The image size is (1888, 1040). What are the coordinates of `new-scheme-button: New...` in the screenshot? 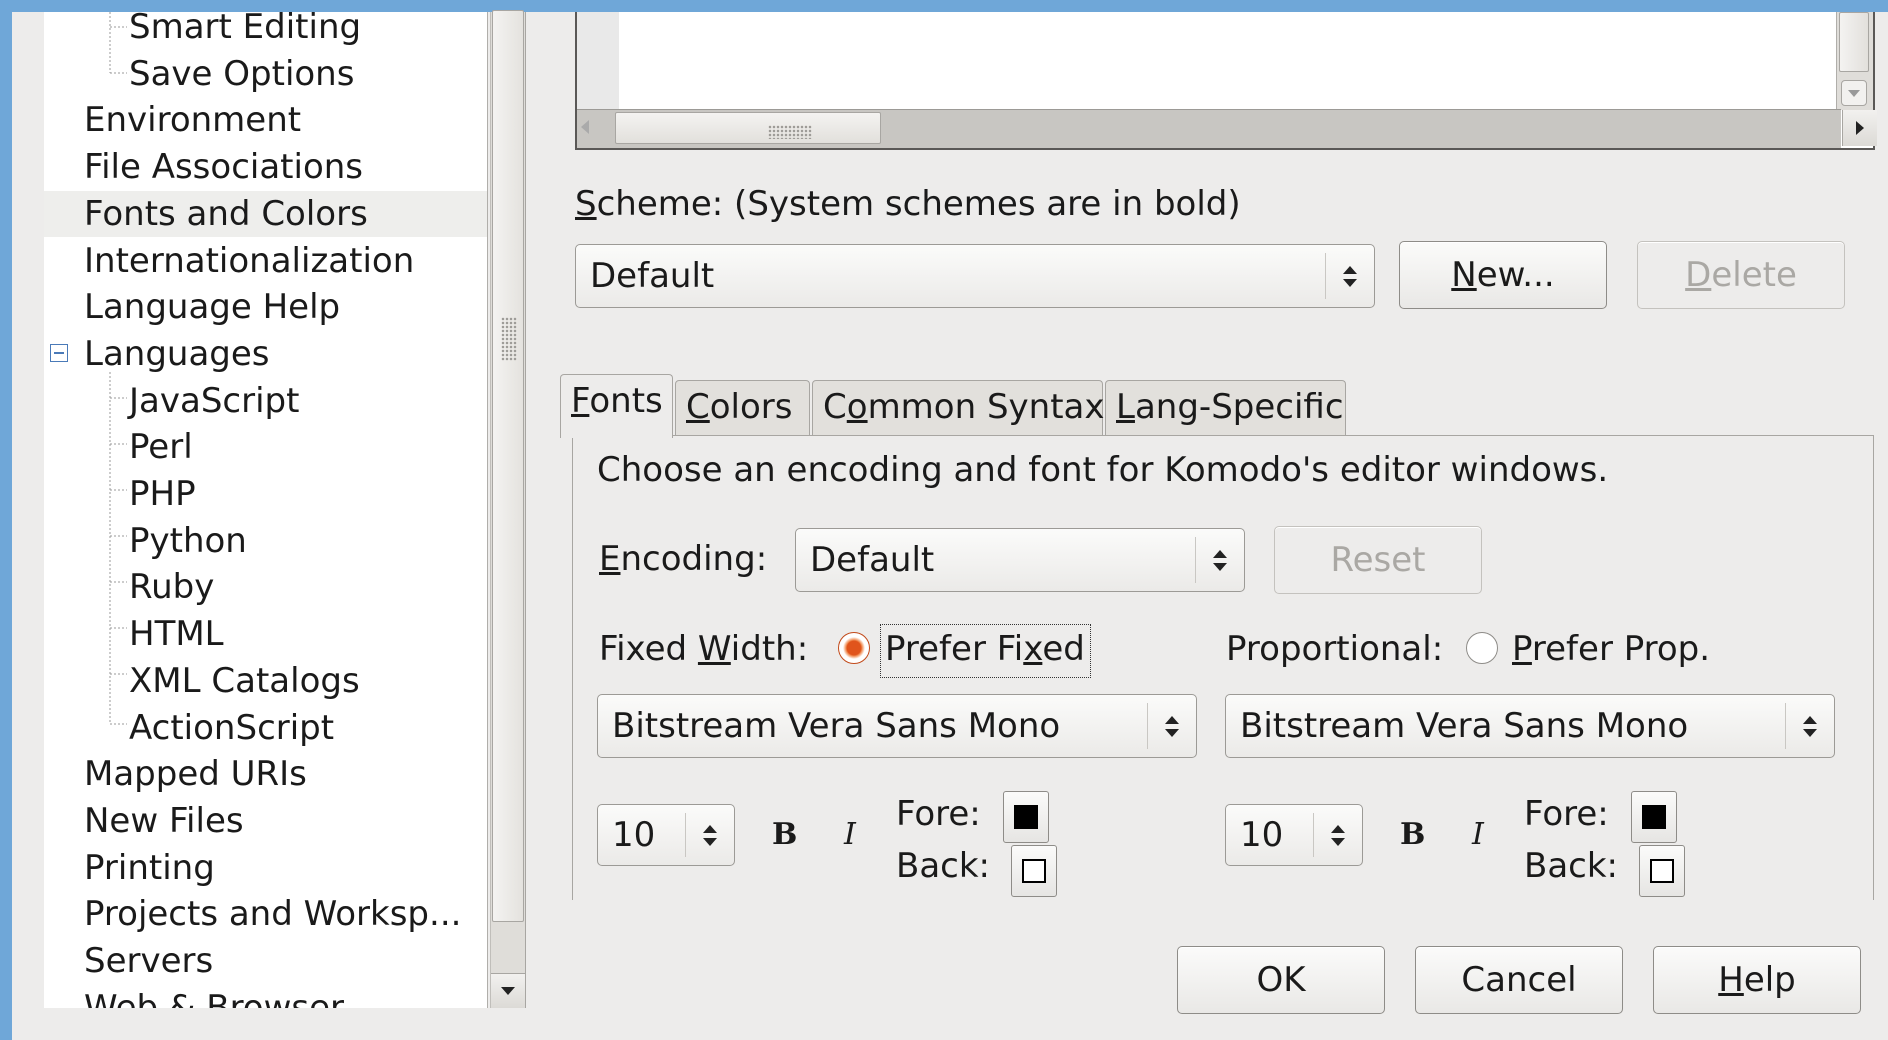 It's located at (1503, 275).